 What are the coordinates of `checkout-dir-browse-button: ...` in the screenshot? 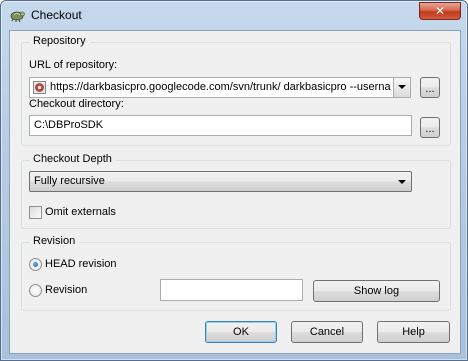 It's located at (430, 127).